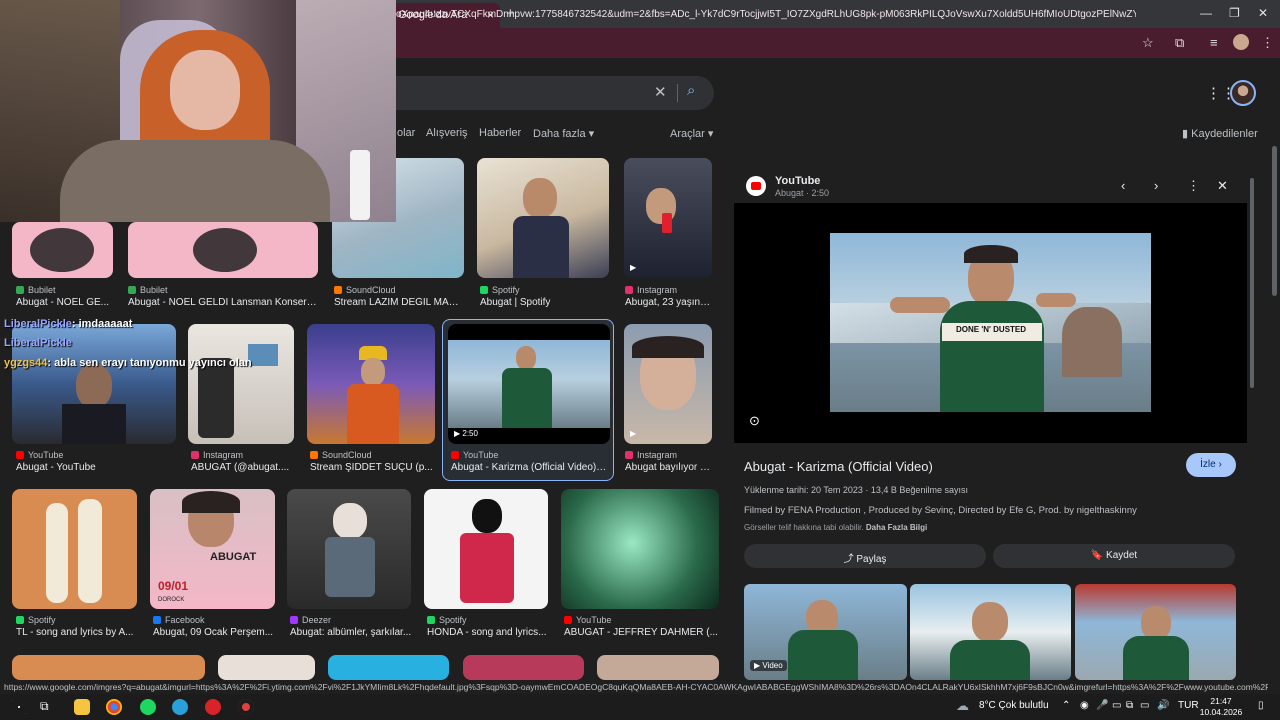 The width and height of the screenshot is (1280, 720). Describe the element at coordinates (529, 384) in the screenshot. I see `result-thumbnail-video: ▶ 2:50` at that location.